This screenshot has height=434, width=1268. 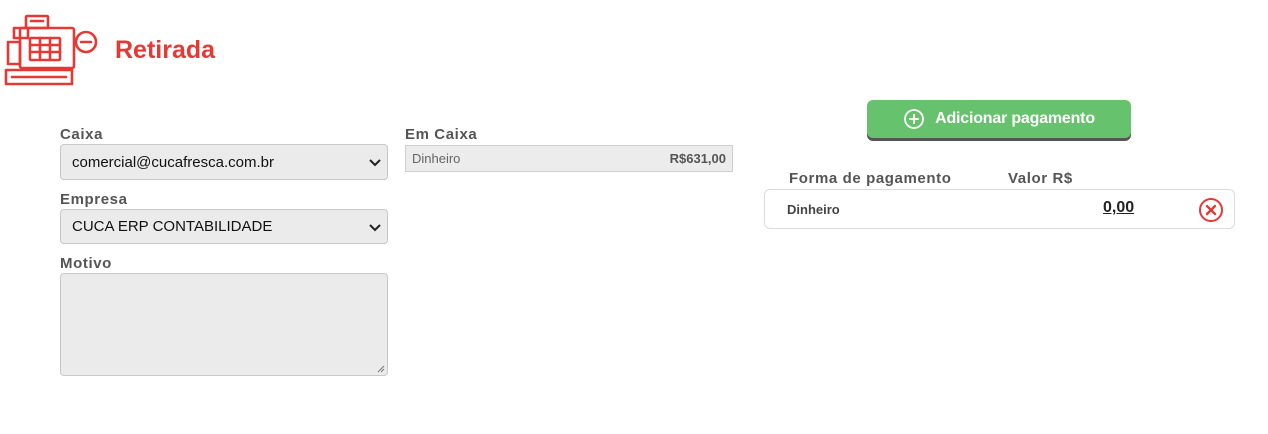 I want to click on motivo-textarea, so click(x=224, y=324).